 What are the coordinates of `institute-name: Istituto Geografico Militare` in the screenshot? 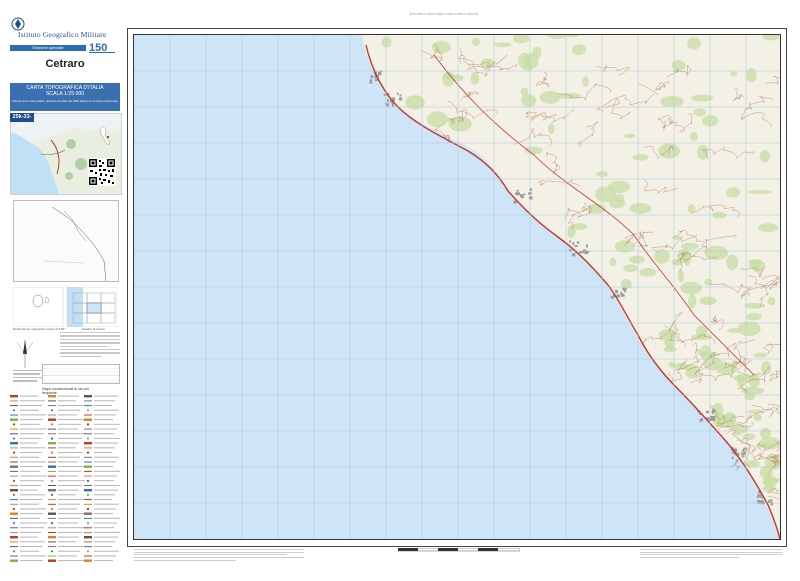 It's located at (62, 34).